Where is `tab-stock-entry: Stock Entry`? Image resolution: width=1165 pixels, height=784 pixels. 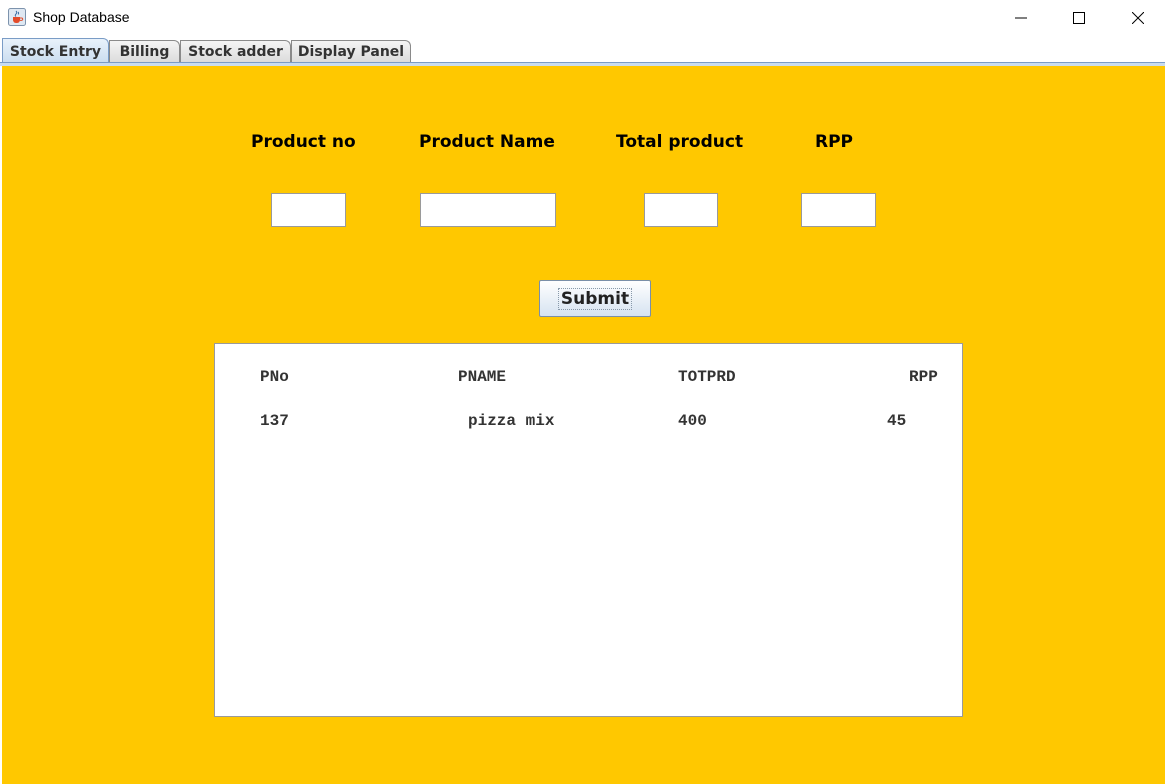 tab-stock-entry: Stock Entry is located at coordinates (55, 51).